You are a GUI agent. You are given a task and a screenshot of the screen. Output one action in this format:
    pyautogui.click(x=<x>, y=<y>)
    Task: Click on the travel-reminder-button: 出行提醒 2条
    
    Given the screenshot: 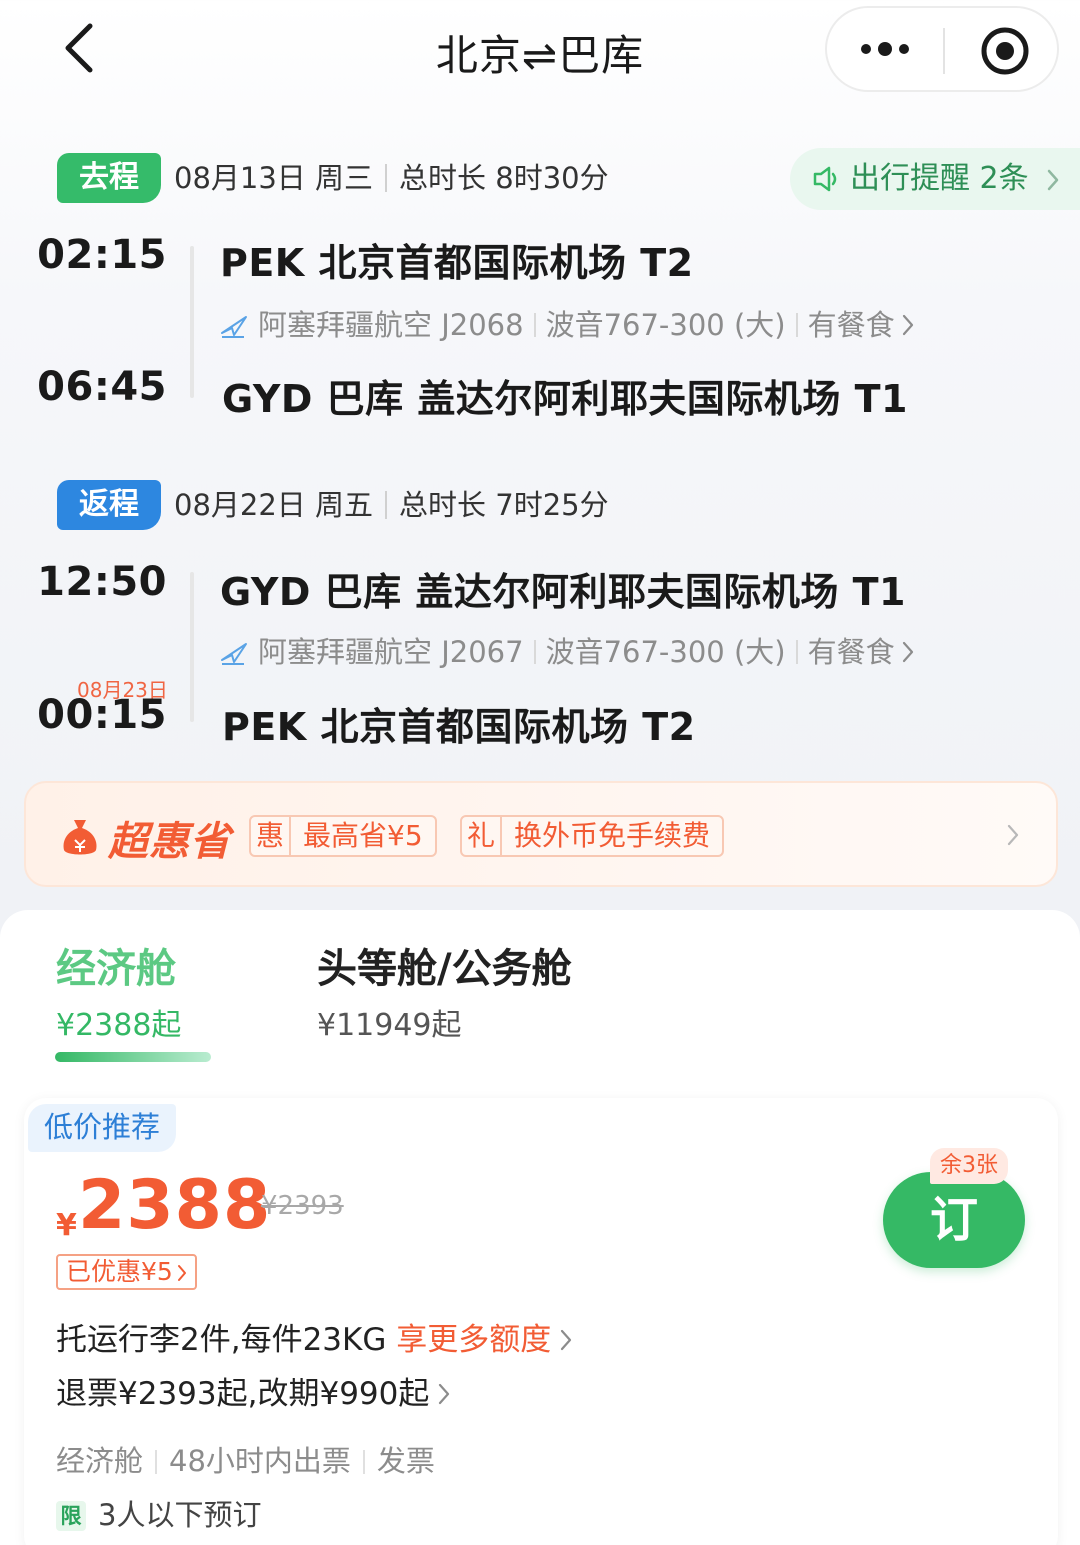 What is the action you would take?
    pyautogui.click(x=935, y=179)
    